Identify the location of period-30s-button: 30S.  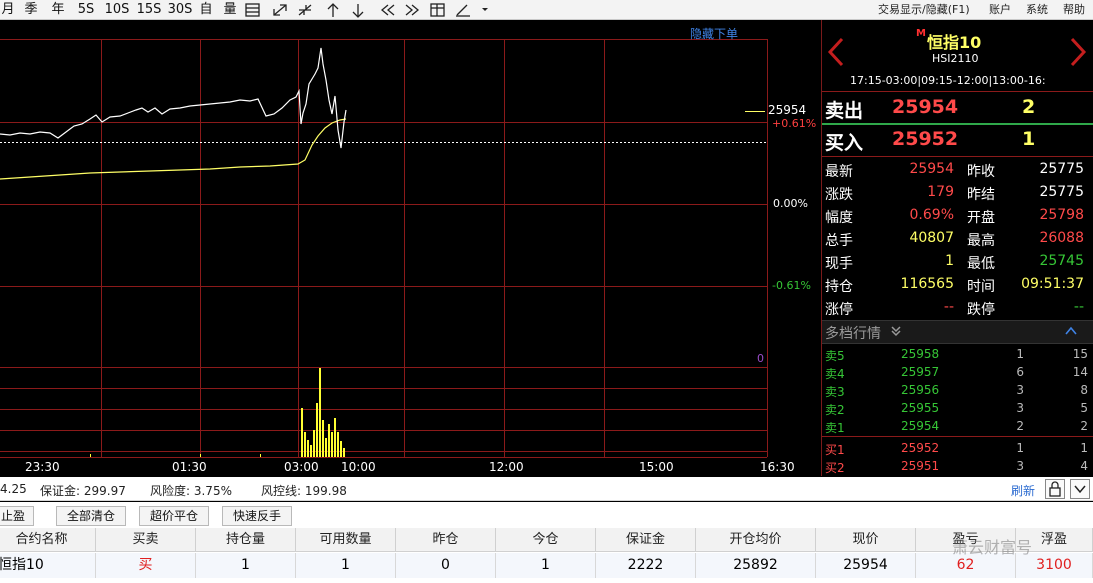
(180, 10).